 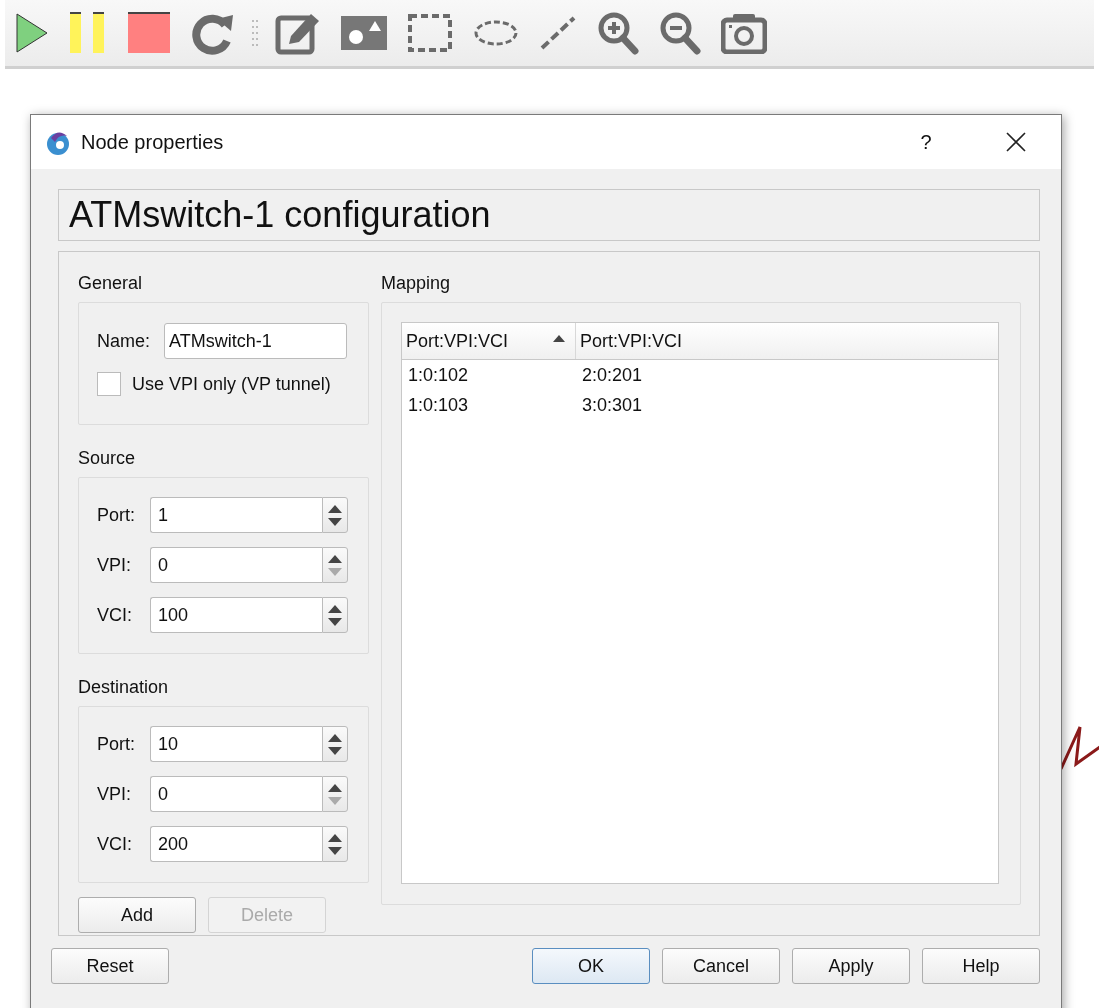 What do you see at coordinates (236, 744) in the screenshot?
I see `number-field: 10` at bounding box center [236, 744].